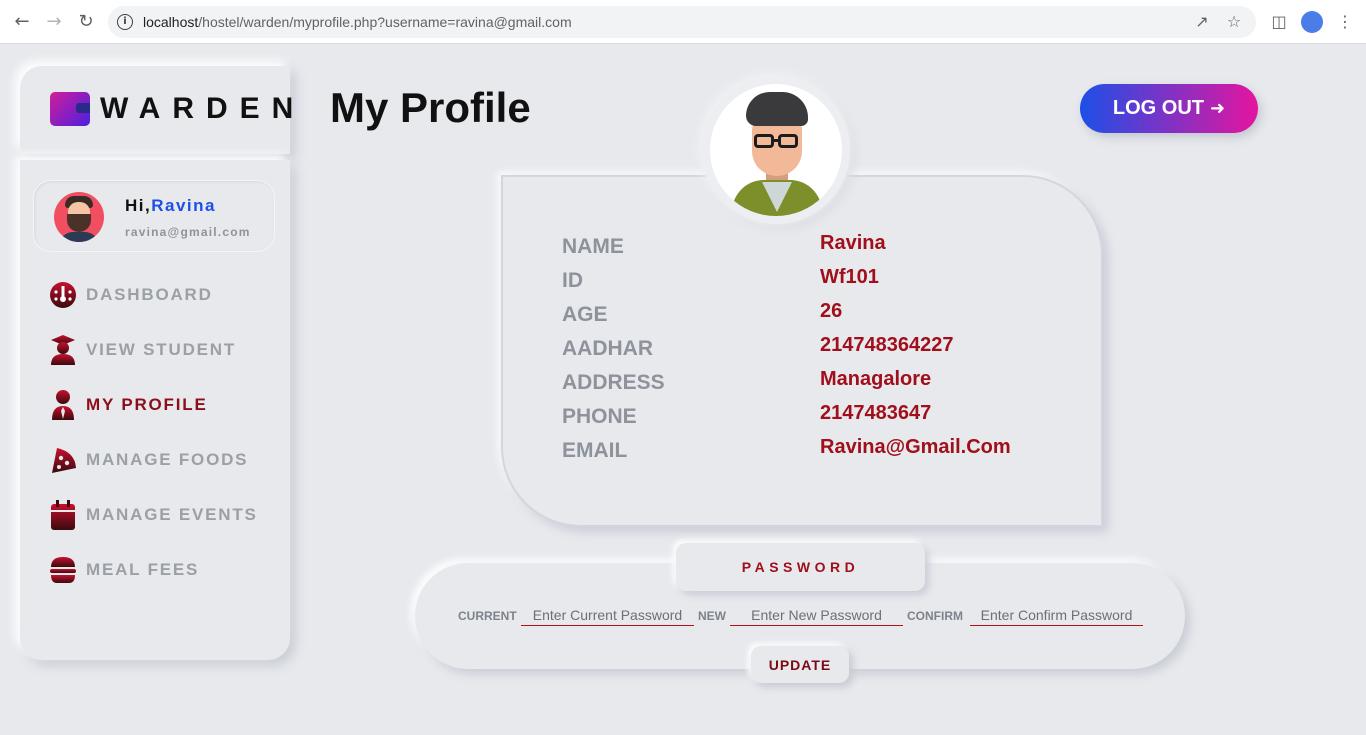 The width and height of the screenshot is (1366, 735). Describe the element at coordinates (63, 405) in the screenshot. I see `user-tie-icon` at that location.